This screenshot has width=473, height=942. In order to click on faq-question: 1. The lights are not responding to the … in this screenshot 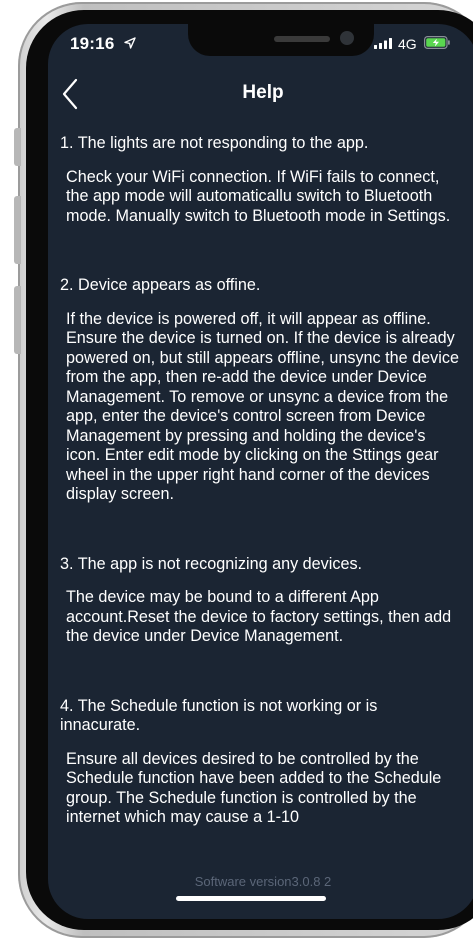, I will do `click(214, 143)`.